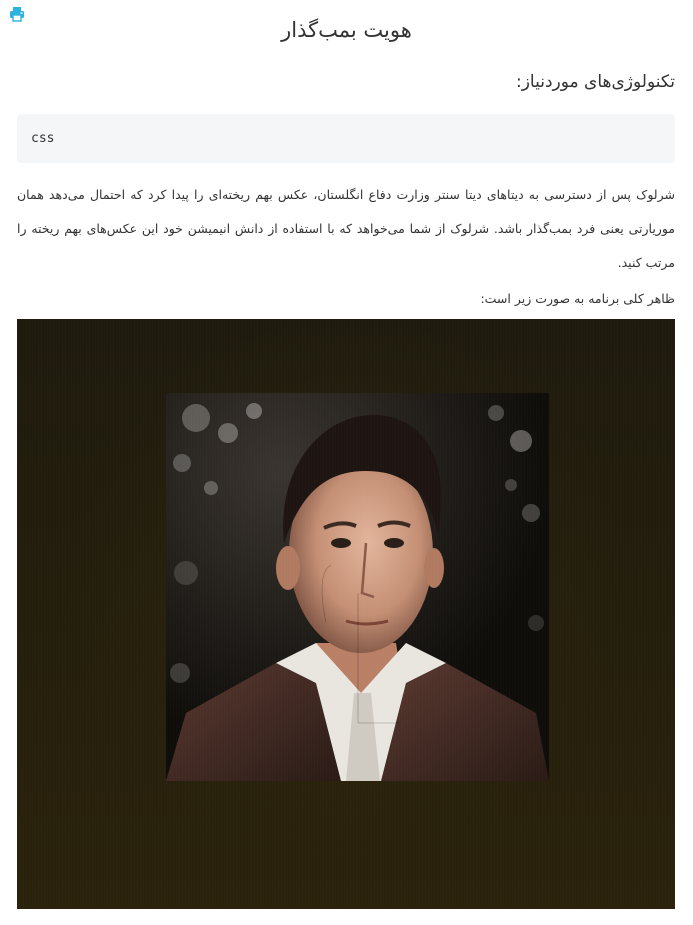 The height and width of the screenshot is (925, 693). I want to click on tech-value: css, so click(43, 138).